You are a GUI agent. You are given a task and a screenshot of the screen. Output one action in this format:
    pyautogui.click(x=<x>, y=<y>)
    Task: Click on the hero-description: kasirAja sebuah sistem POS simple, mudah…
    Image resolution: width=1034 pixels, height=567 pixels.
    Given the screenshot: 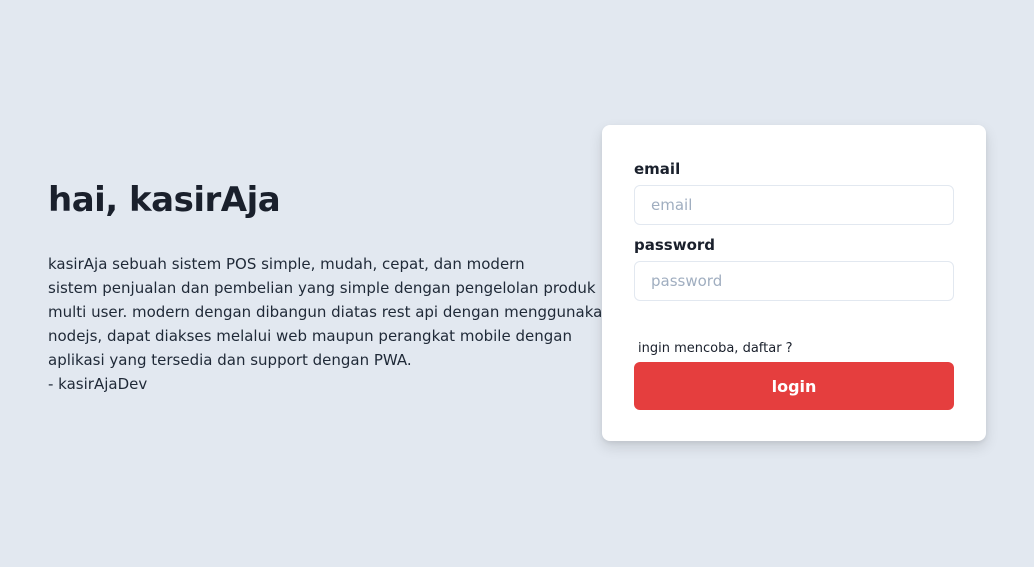 What is the action you would take?
    pyautogui.click(x=330, y=324)
    